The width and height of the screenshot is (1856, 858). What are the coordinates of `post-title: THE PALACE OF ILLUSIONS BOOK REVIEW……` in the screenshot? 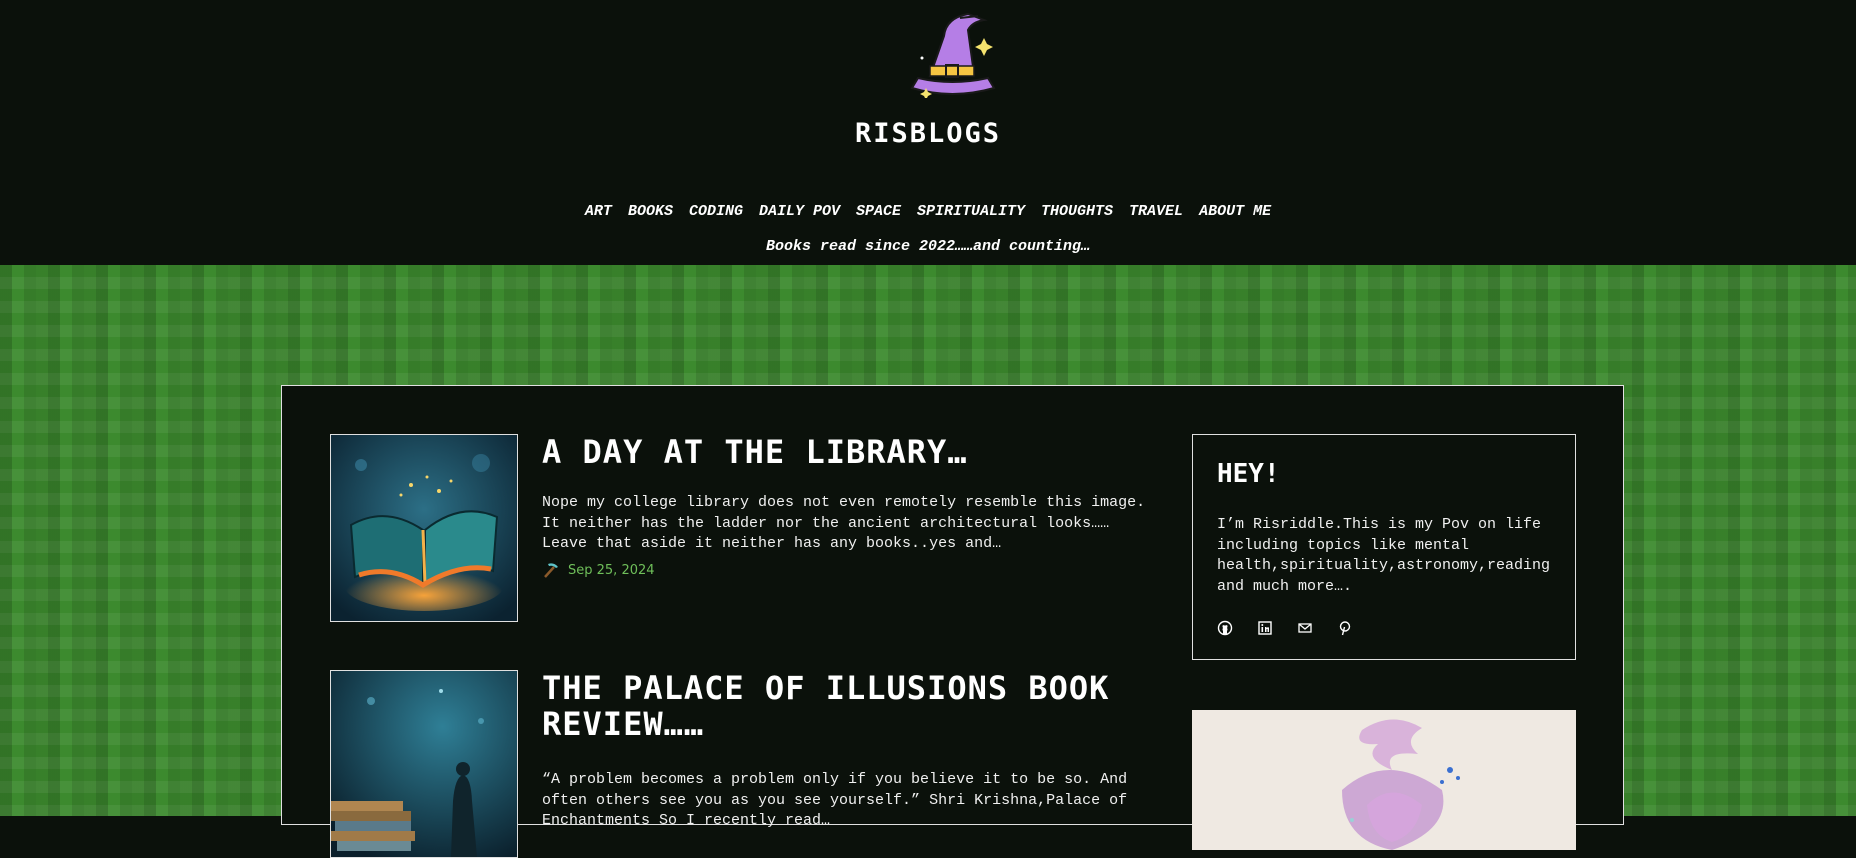 It's located at (842, 706).